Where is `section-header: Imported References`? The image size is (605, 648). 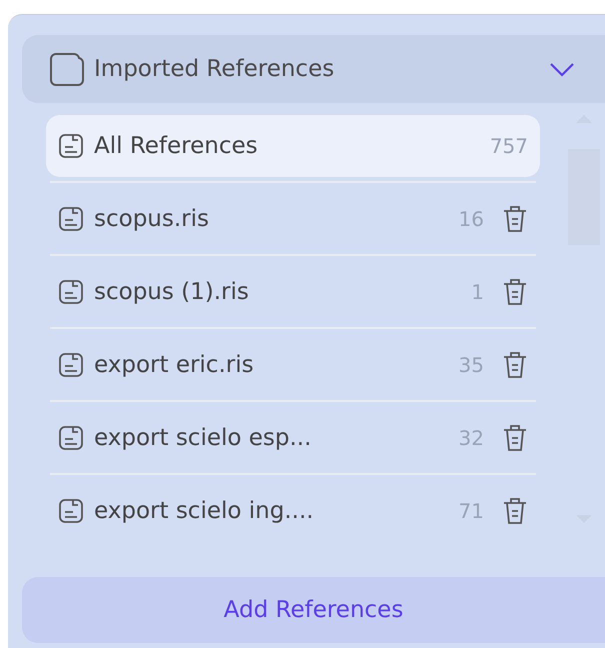 section-header: Imported References is located at coordinates (313, 69).